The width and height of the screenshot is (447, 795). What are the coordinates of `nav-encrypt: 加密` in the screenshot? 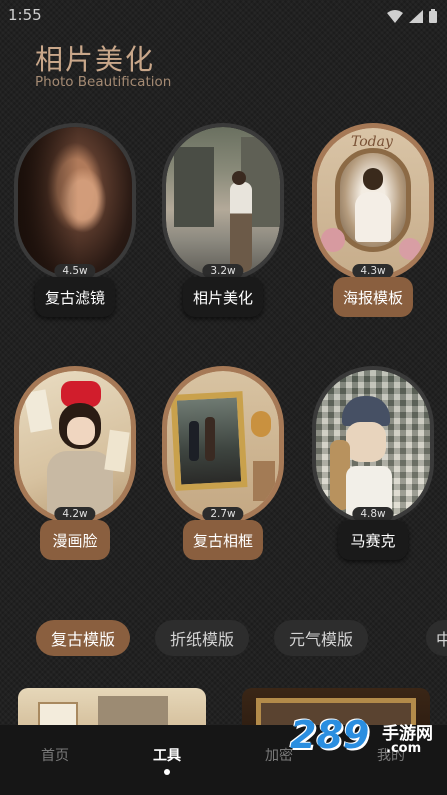 It's located at (279, 755).